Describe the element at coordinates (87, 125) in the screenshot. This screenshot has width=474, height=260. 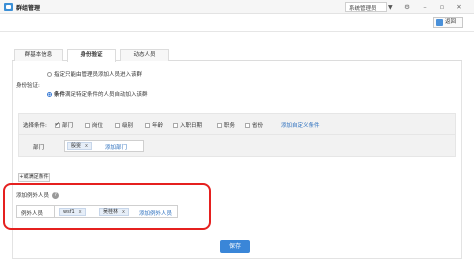
I see `checkbox-post` at that location.